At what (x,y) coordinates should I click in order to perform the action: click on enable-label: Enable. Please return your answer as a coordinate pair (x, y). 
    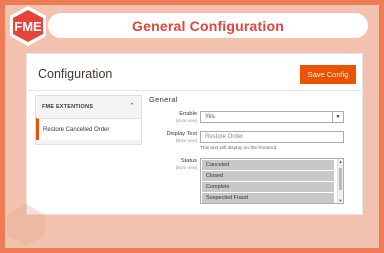
    Looking at the image, I should click on (188, 114).